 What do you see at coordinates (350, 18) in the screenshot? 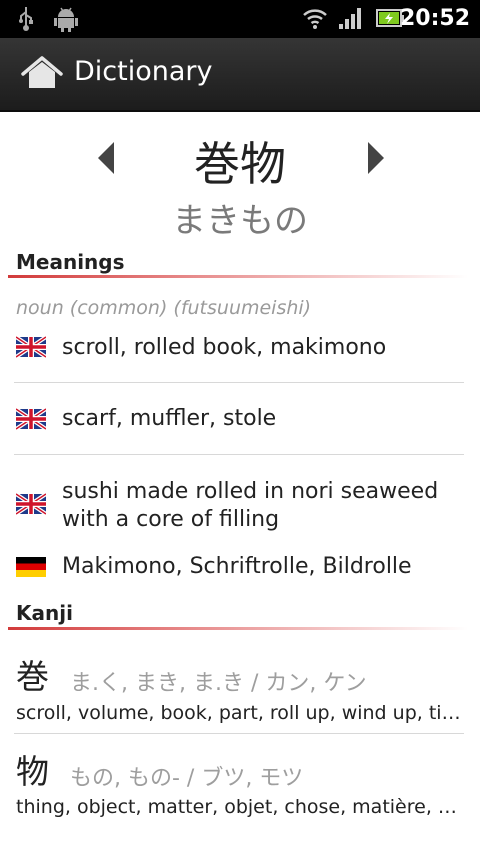
I see `signal-icon` at bounding box center [350, 18].